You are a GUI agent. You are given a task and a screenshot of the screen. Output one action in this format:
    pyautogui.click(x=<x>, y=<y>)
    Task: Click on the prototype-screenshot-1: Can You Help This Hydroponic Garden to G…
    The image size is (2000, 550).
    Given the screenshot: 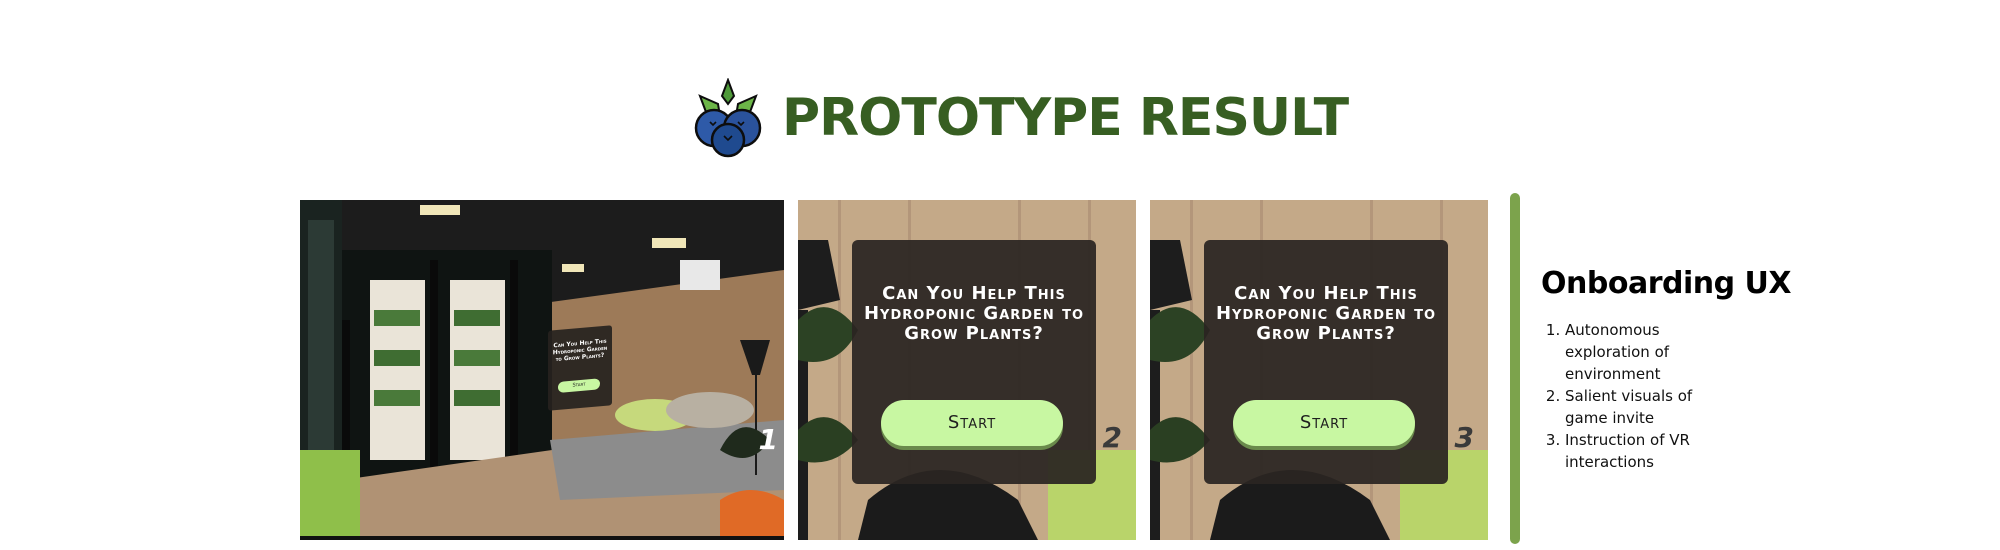 What is the action you would take?
    pyautogui.click(x=542, y=370)
    